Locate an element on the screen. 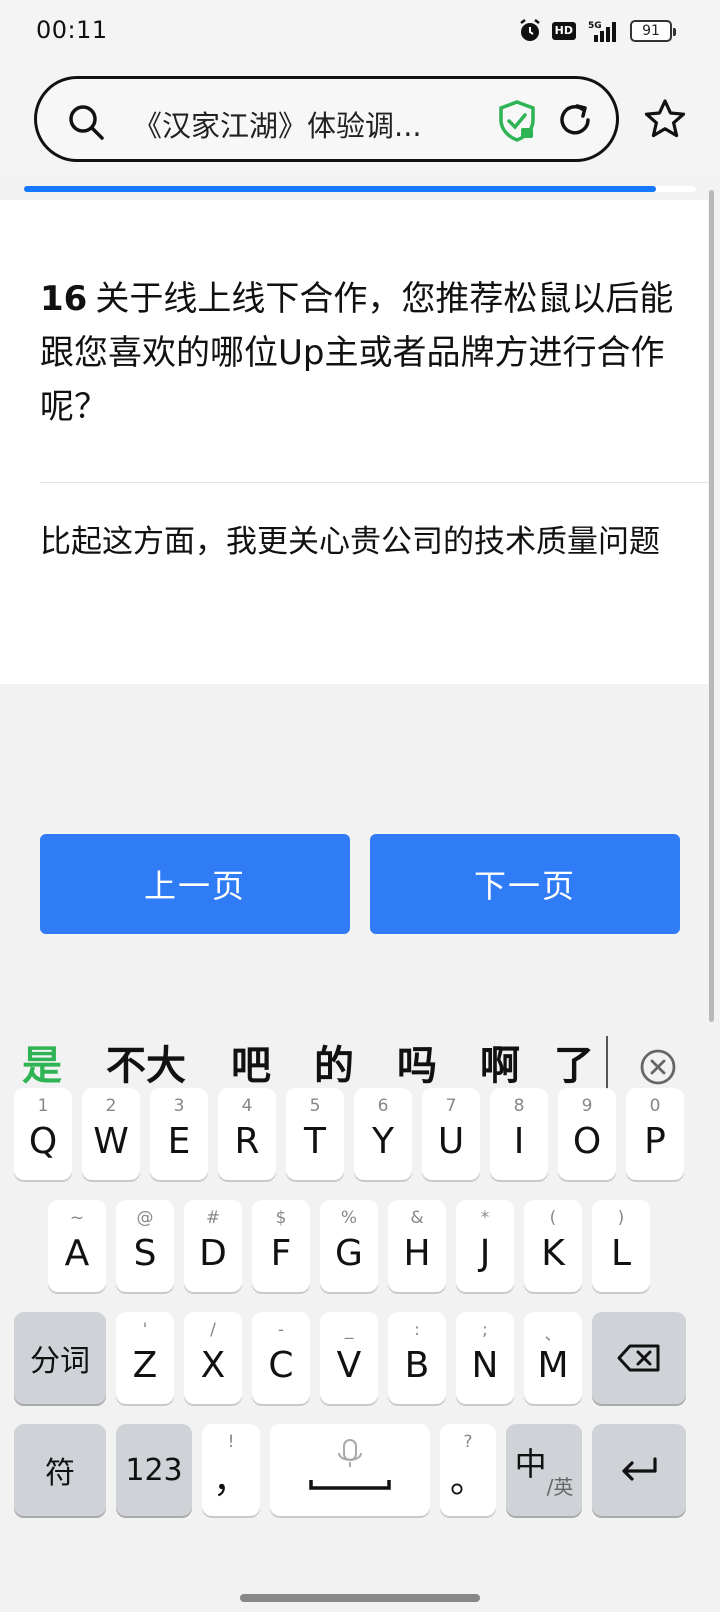 The width and height of the screenshot is (720, 1612). key-hint: % is located at coordinates (349, 1218).